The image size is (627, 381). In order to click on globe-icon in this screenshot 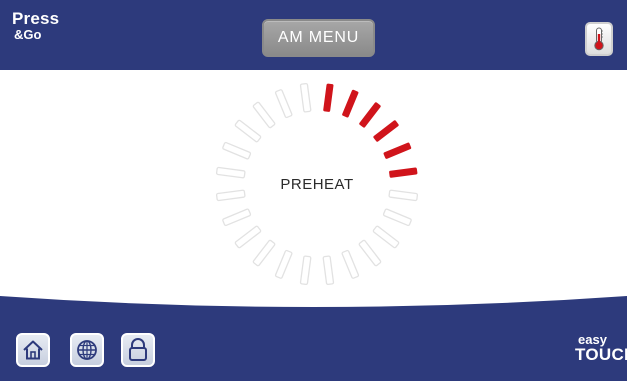, I will do `click(87, 350)`.